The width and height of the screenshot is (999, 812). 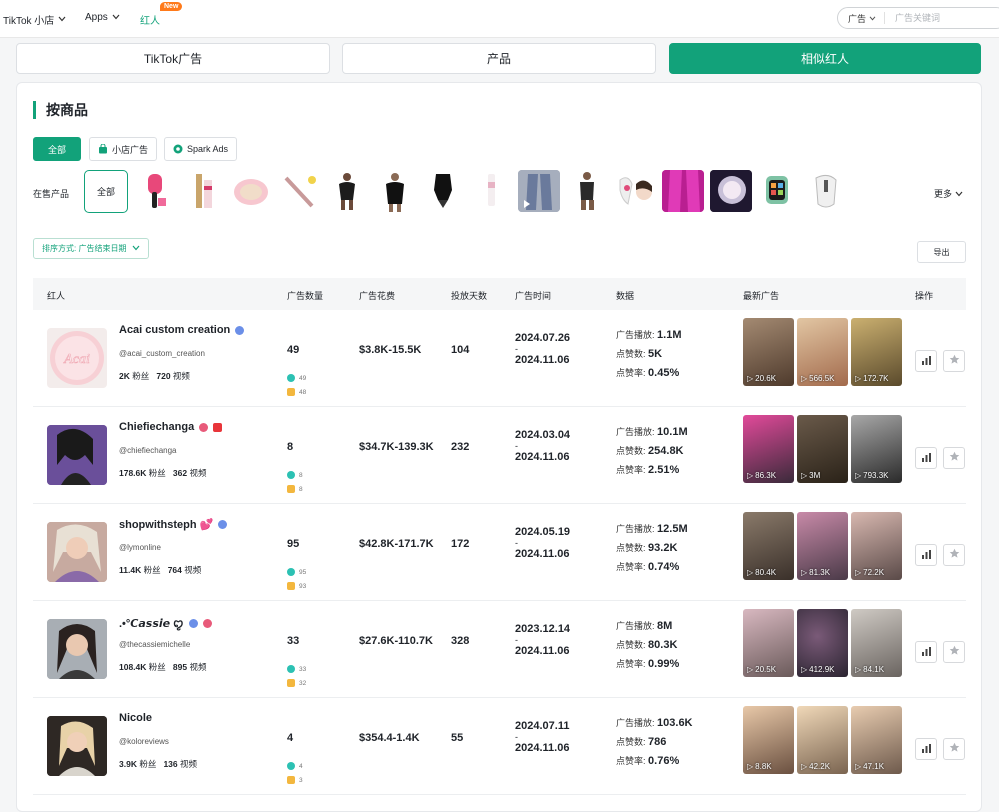 I want to click on bar-chart-icon, so click(x=926, y=458).